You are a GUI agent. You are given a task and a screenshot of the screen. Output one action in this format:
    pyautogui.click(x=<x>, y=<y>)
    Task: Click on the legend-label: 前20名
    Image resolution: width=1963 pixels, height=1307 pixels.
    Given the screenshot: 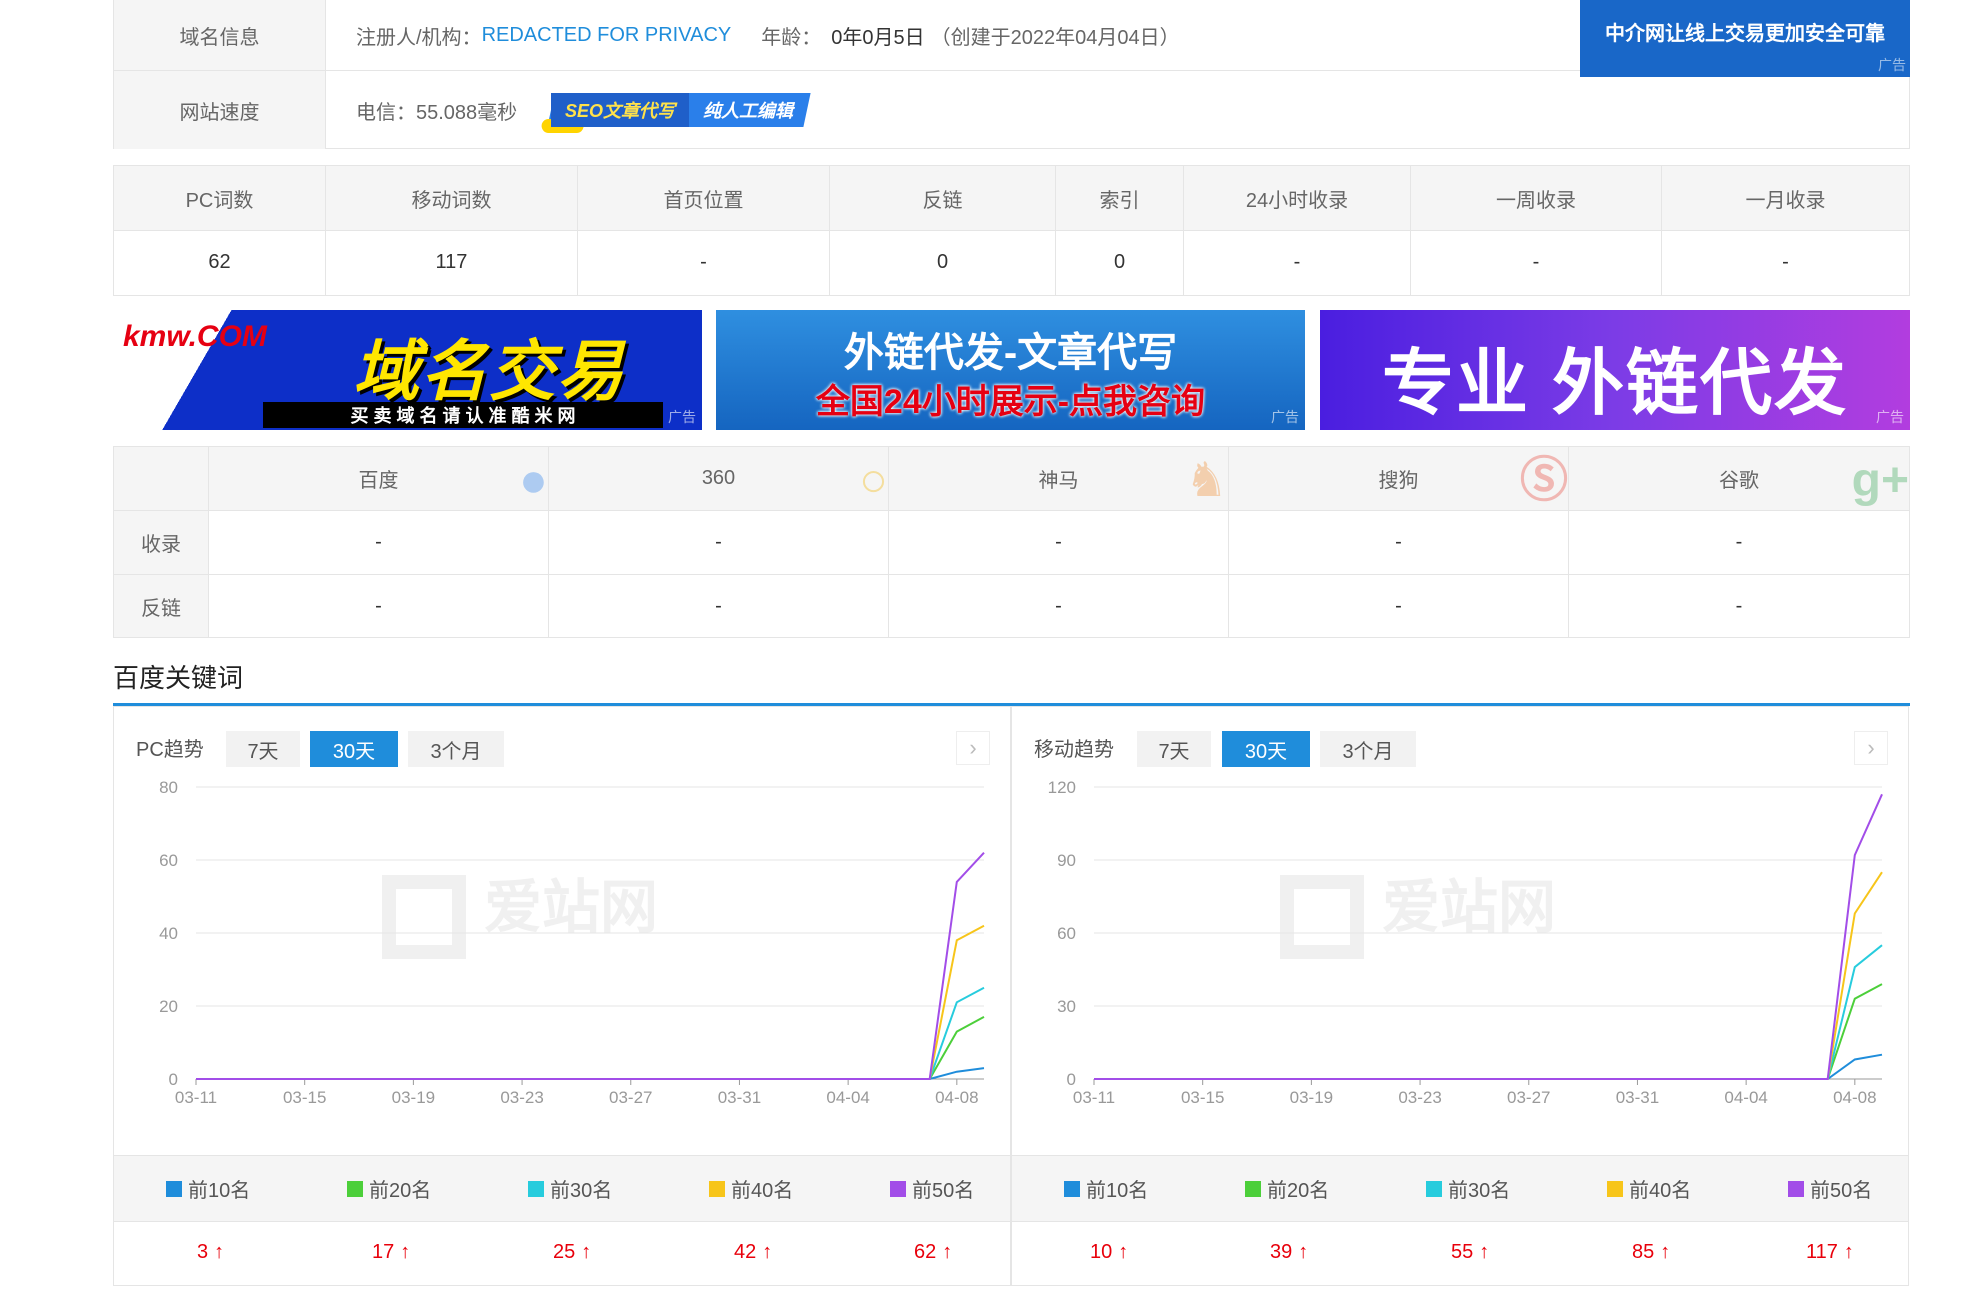 What is the action you would take?
    pyautogui.click(x=400, y=1191)
    